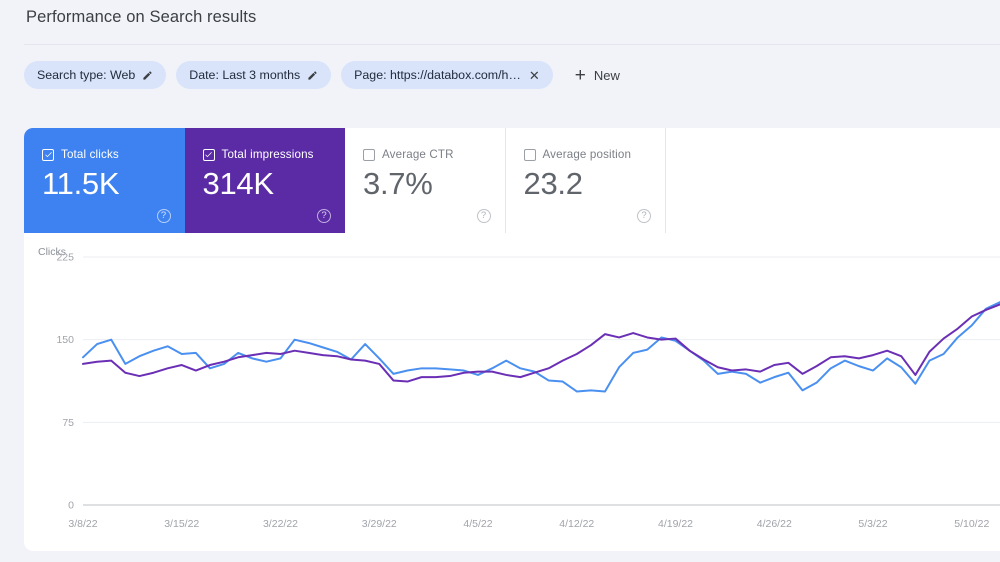 This screenshot has height=562, width=1000. I want to click on add-filter-label: New, so click(606, 75).